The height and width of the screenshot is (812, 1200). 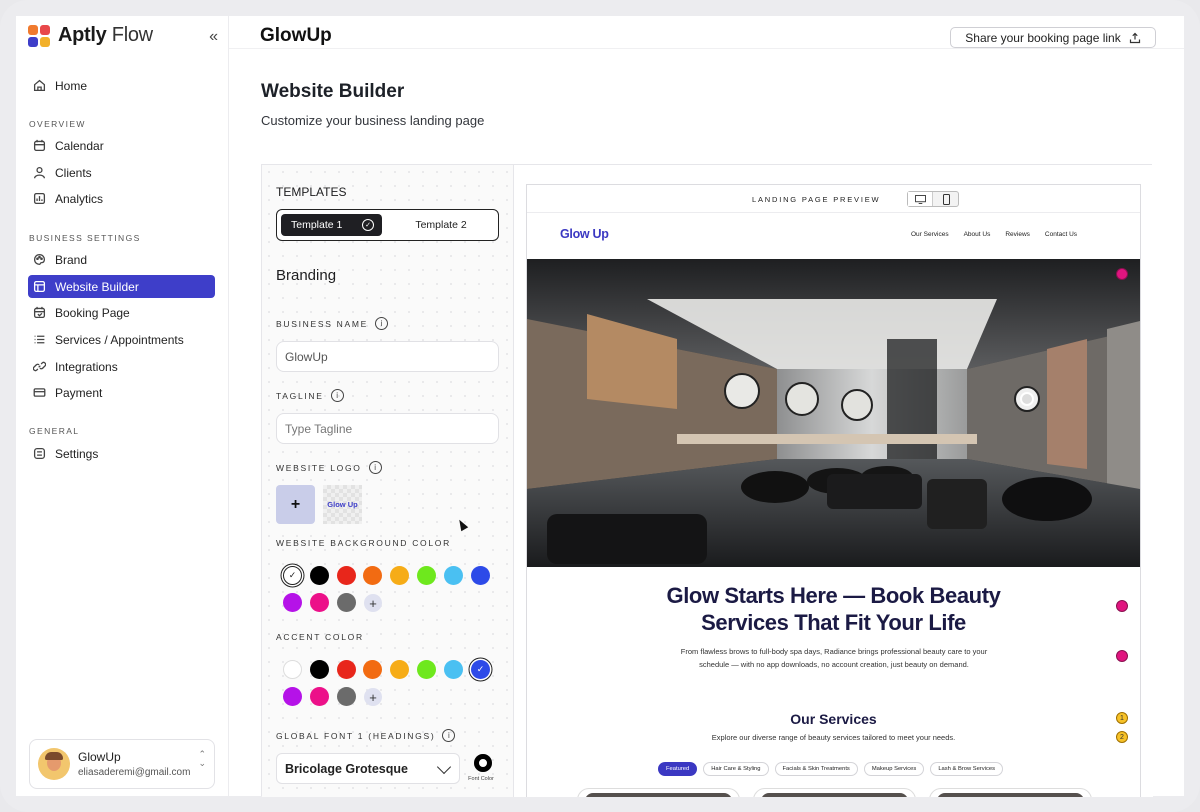 What do you see at coordinates (678, 769) in the screenshot?
I see `tab-featured: Featured` at bounding box center [678, 769].